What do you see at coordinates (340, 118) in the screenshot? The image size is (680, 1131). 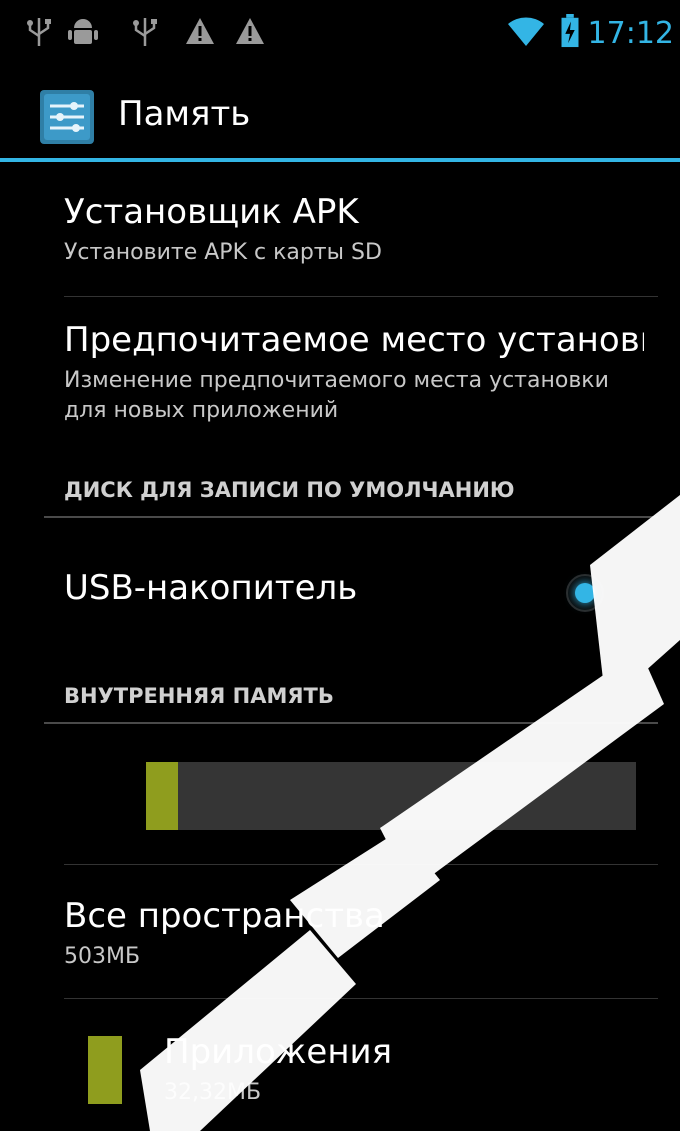 I see `action-bar: Память` at bounding box center [340, 118].